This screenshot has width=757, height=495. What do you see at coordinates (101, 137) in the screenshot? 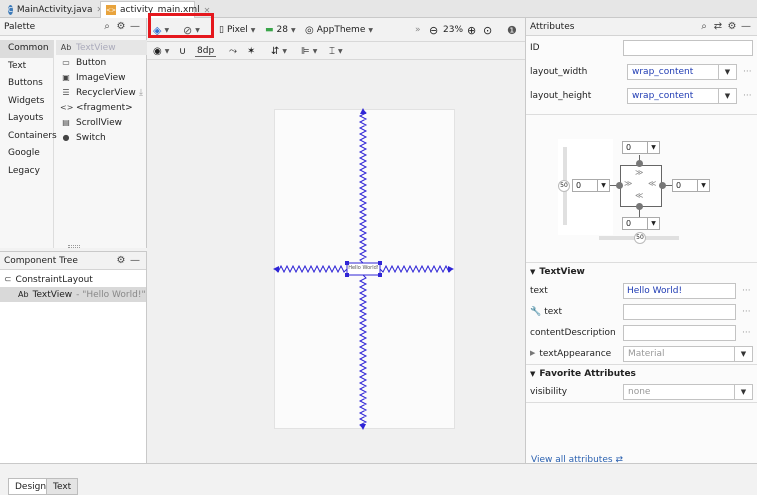
I see `widget-switch: ● Switch` at bounding box center [101, 137].